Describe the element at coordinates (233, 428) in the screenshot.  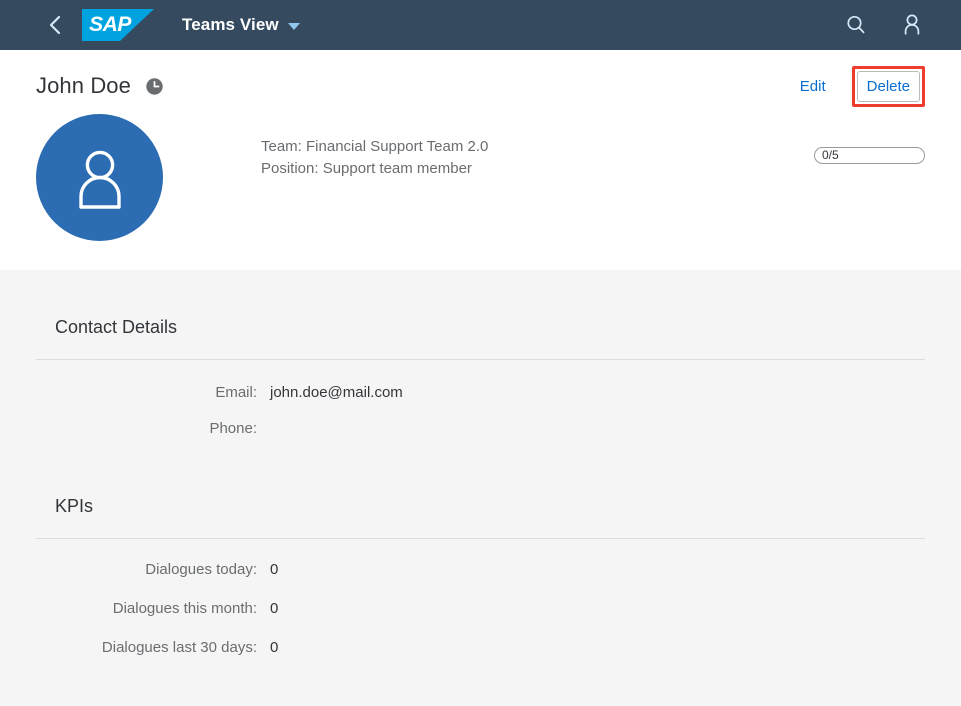
I see `phone-label: Phone:` at that location.